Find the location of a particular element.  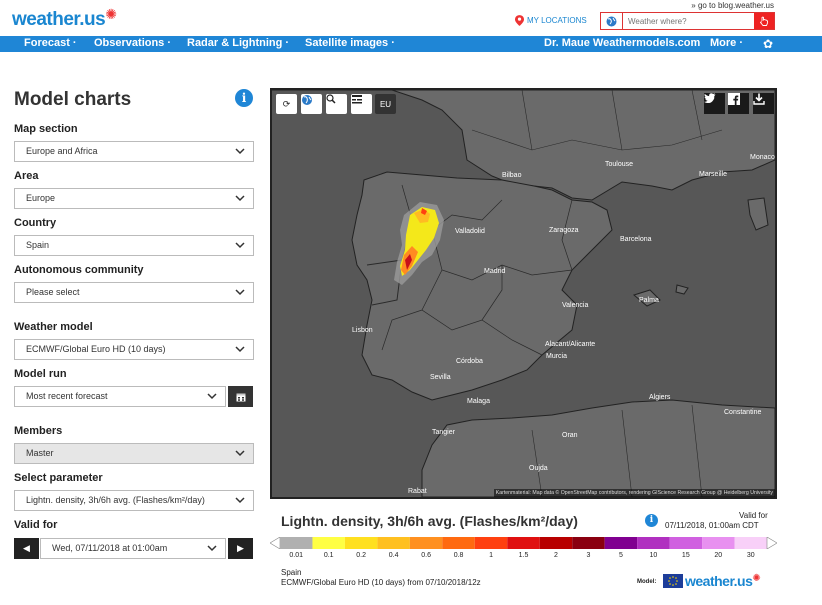

facebook-icon is located at coordinates (738, 103).